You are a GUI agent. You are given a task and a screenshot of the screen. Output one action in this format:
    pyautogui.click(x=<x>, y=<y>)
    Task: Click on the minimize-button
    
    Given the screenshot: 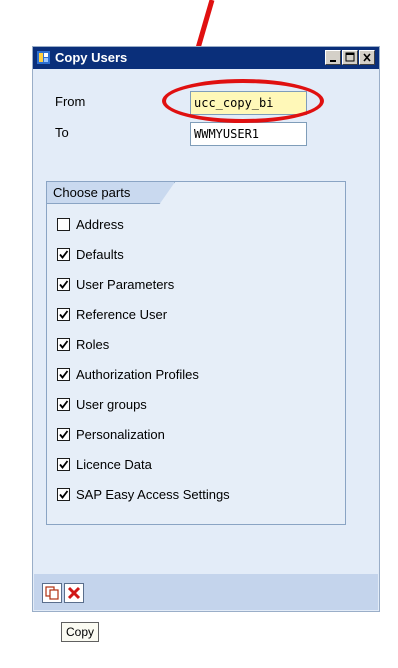 What is the action you would take?
    pyautogui.click(x=333, y=57)
    